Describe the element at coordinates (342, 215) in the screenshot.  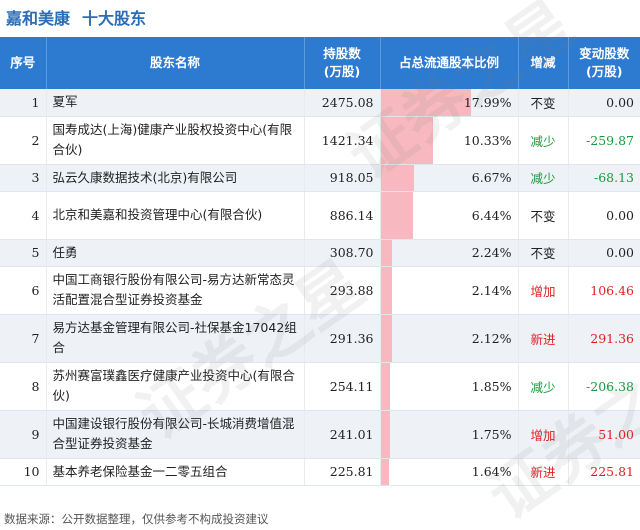
I see `shares-cell: 886.14` at that location.